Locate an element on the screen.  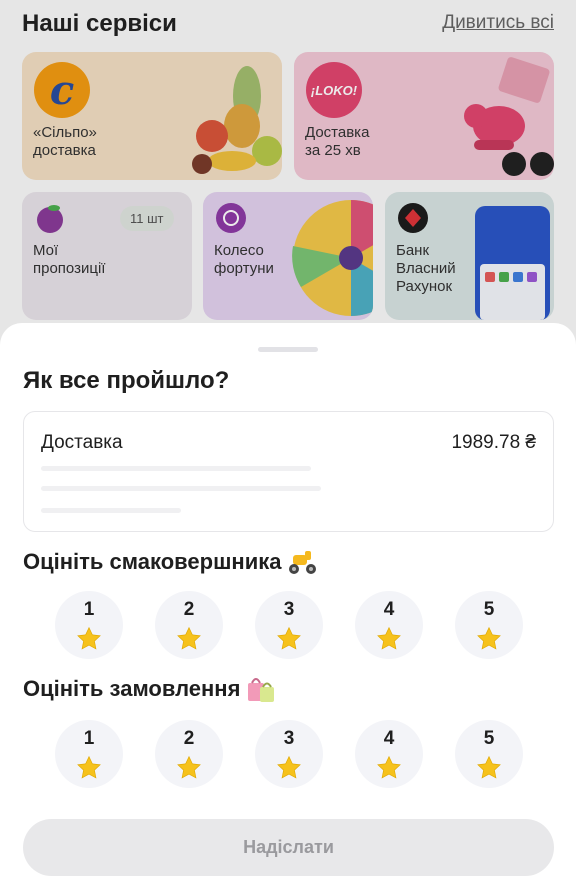
sheet-drag-handle is located at coordinates (288, 349).